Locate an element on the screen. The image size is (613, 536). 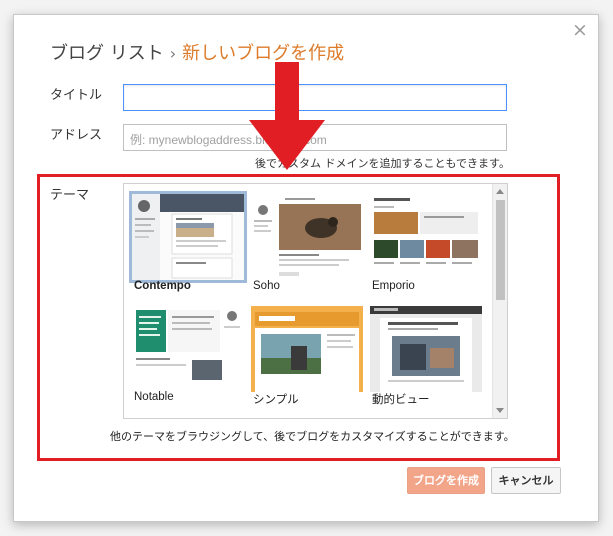
theme-name-dynamic-views: 動的ビュー is located at coordinates (401, 399).